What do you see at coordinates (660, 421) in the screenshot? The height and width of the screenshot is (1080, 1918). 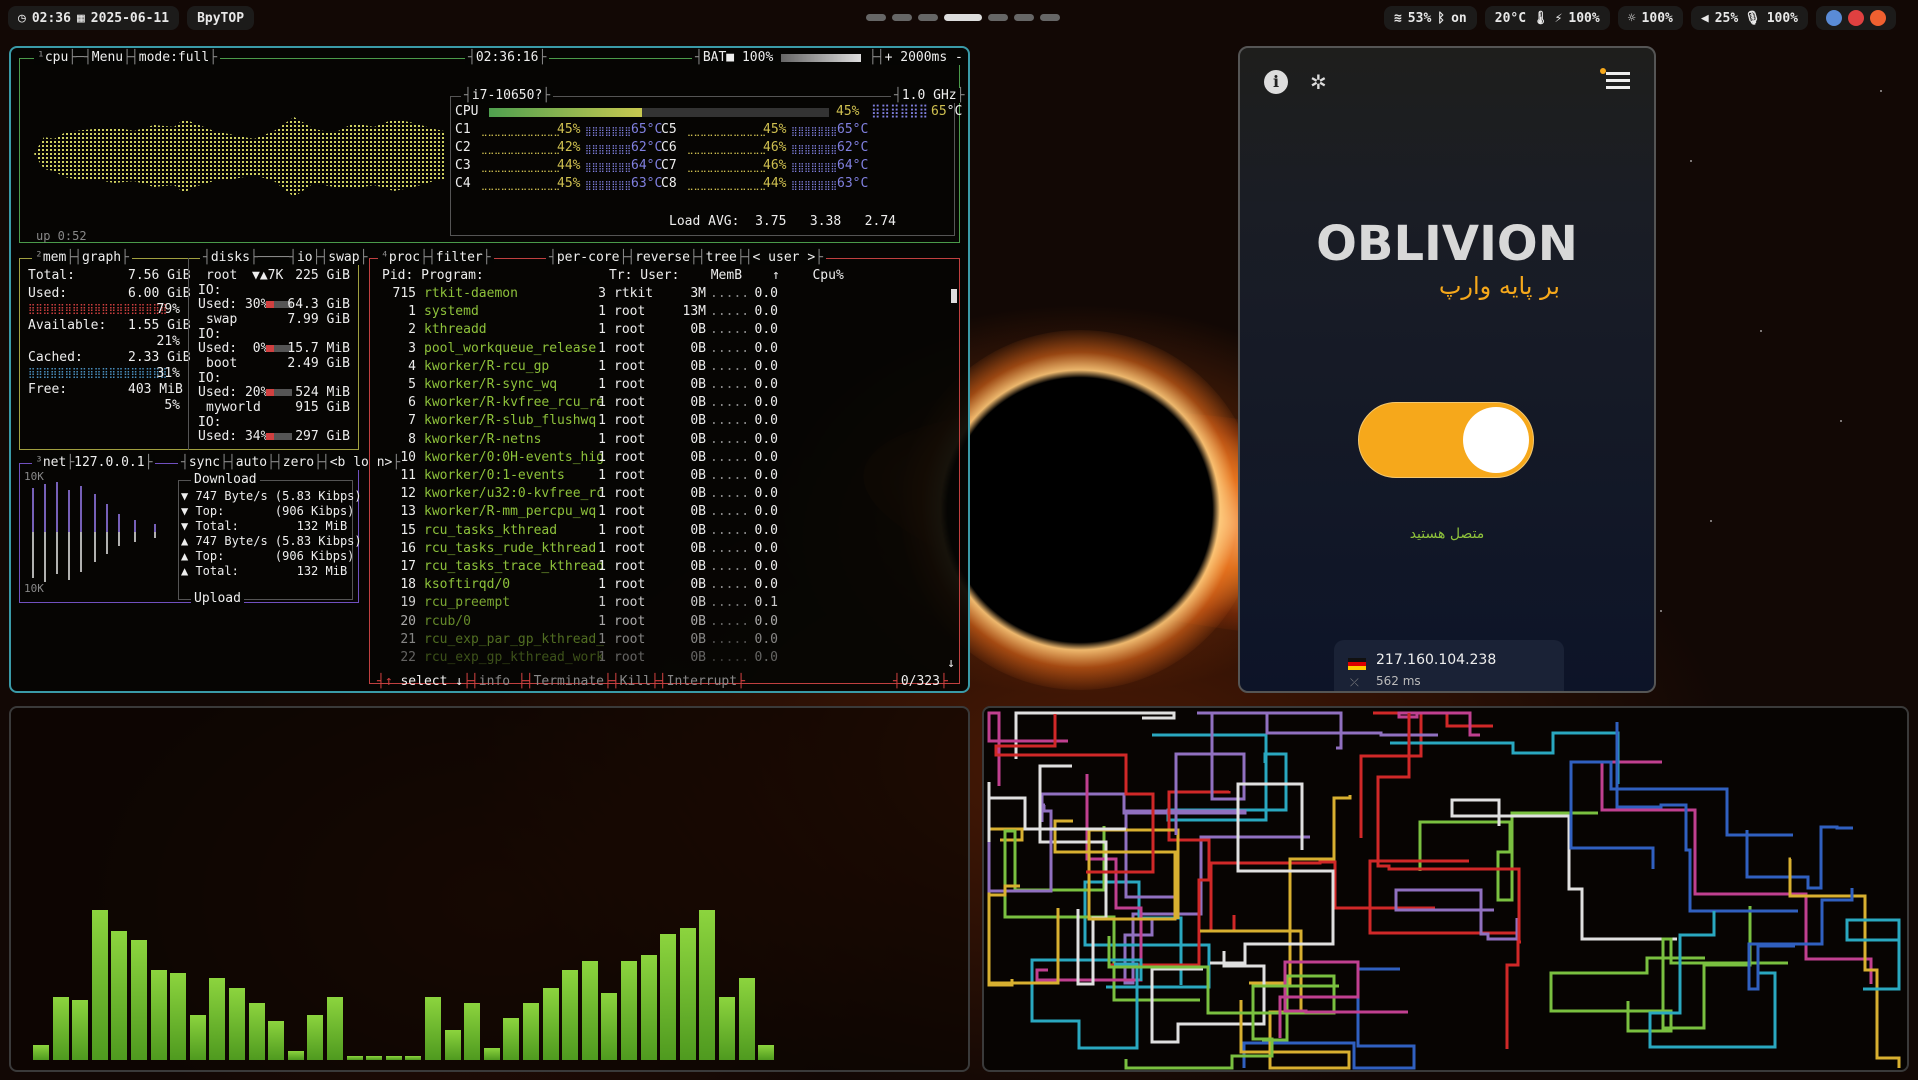 I see `process-row: 7 kworker/R-slub_flushwq 1 root 0B..... 0.0` at bounding box center [660, 421].